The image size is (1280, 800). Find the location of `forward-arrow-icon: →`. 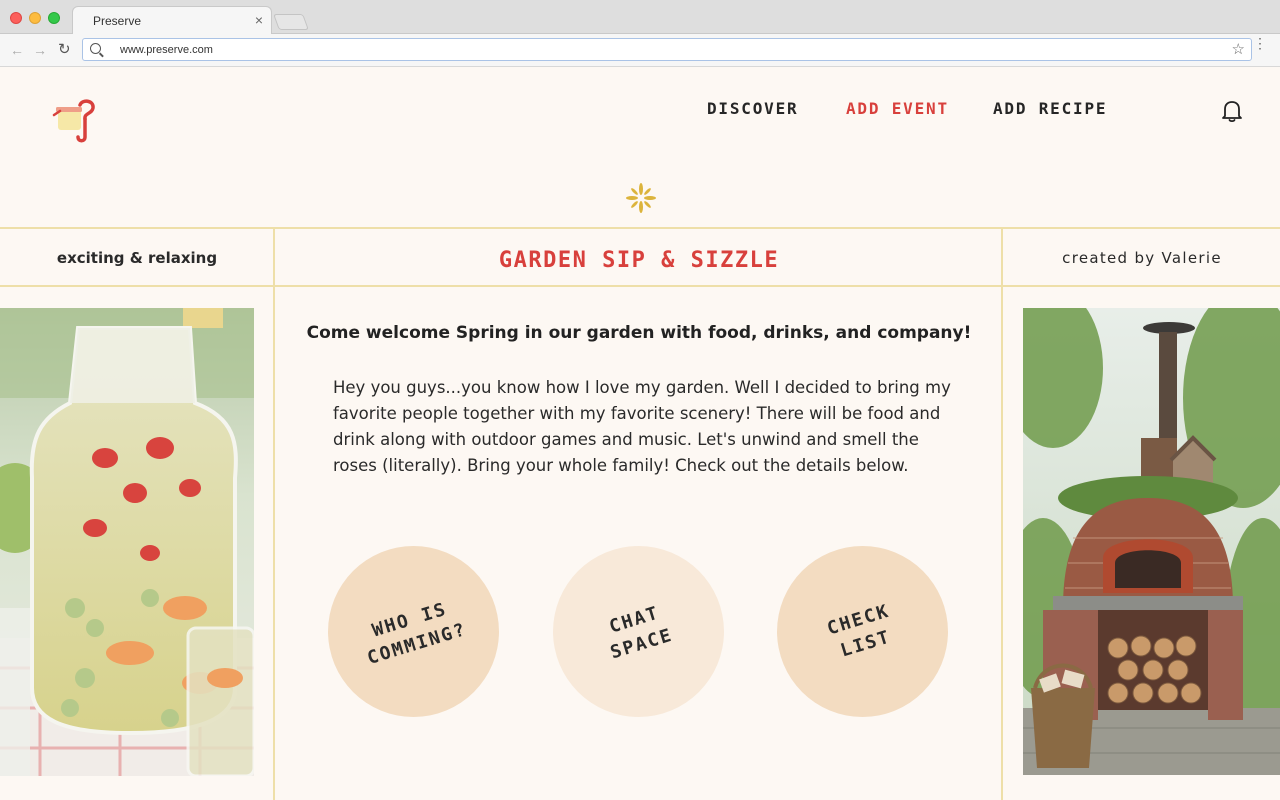

forward-arrow-icon: → is located at coordinates (40, 50).